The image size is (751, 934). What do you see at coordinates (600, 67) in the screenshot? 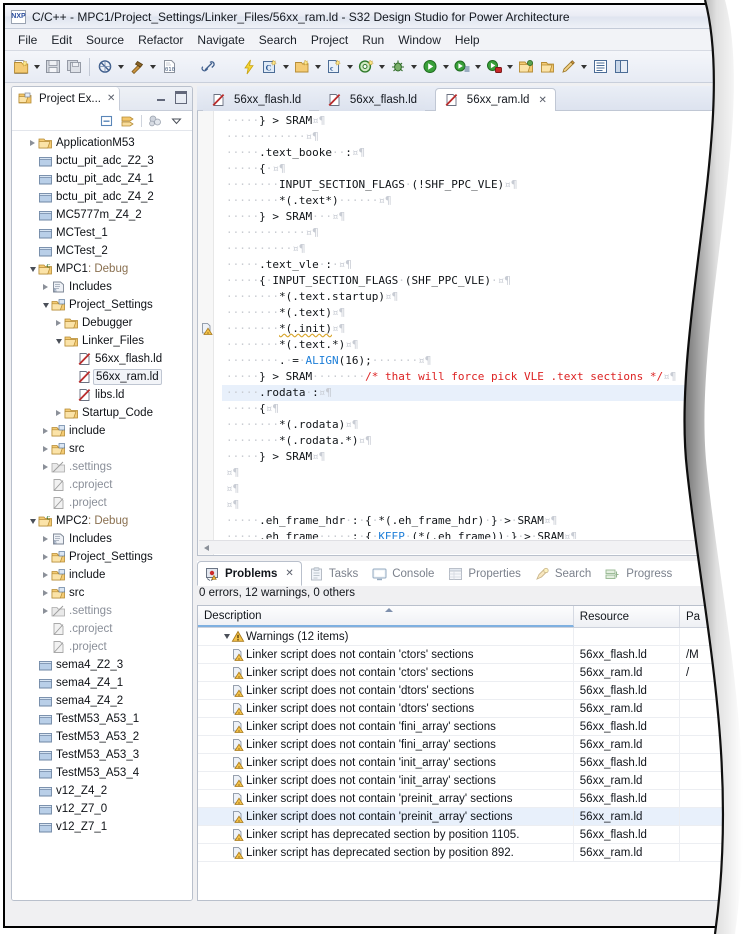
I see `outline-view-icon` at bounding box center [600, 67].